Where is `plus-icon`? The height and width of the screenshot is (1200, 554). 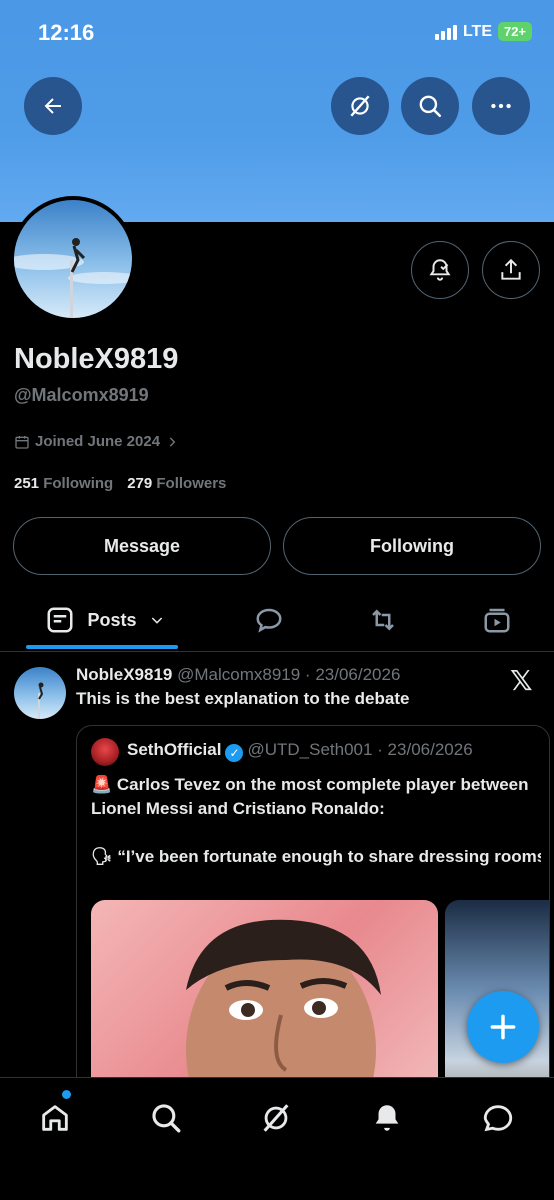 plus-icon is located at coordinates (503, 1027).